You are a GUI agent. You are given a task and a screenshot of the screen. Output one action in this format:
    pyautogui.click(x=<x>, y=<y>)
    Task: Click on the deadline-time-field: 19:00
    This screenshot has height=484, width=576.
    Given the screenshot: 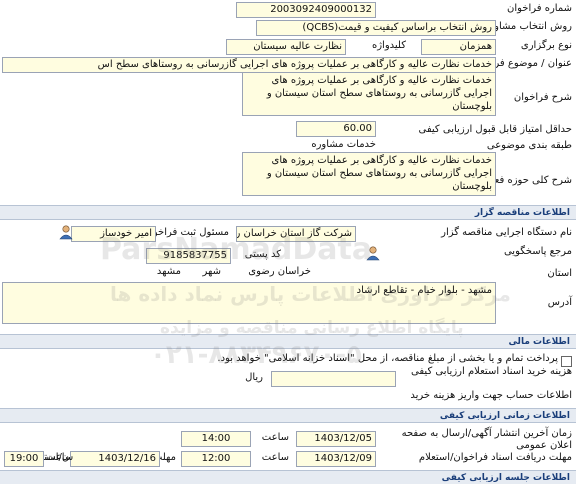 What is the action you would take?
    pyautogui.click(x=24, y=459)
    